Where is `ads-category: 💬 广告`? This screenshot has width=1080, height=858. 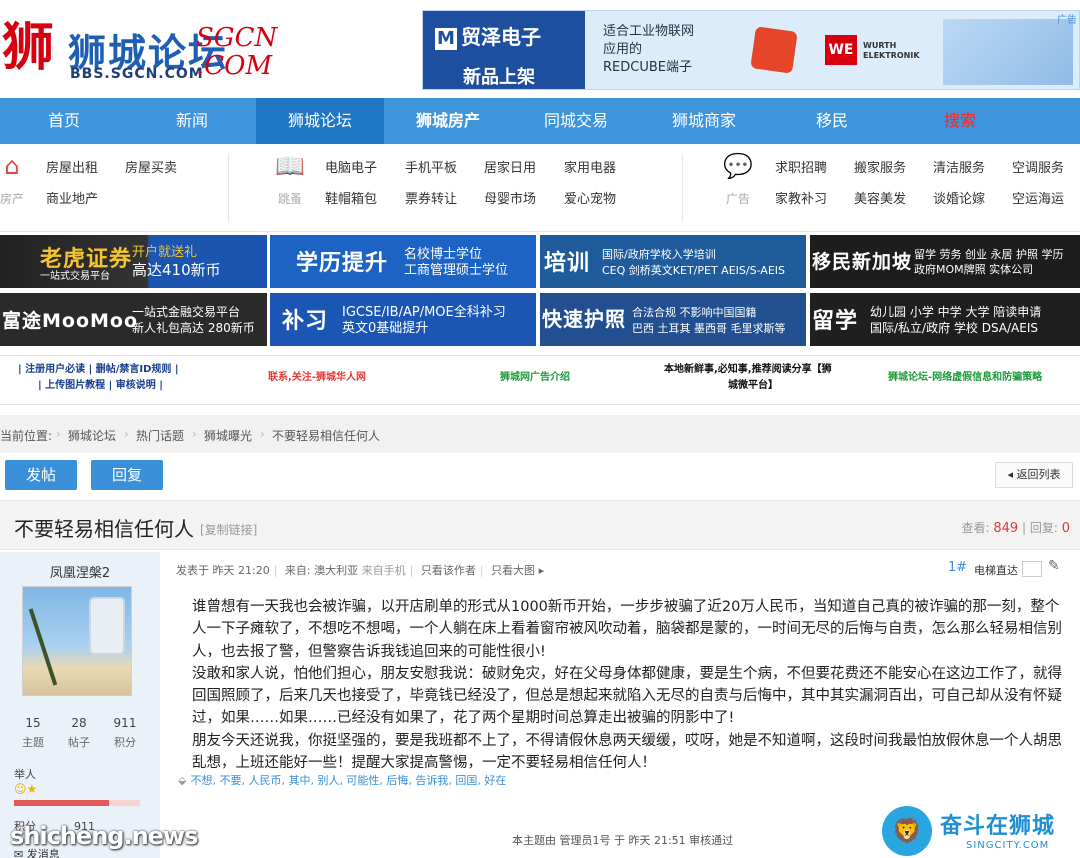
ads-category: 💬 广告 is located at coordinates (738, 179).